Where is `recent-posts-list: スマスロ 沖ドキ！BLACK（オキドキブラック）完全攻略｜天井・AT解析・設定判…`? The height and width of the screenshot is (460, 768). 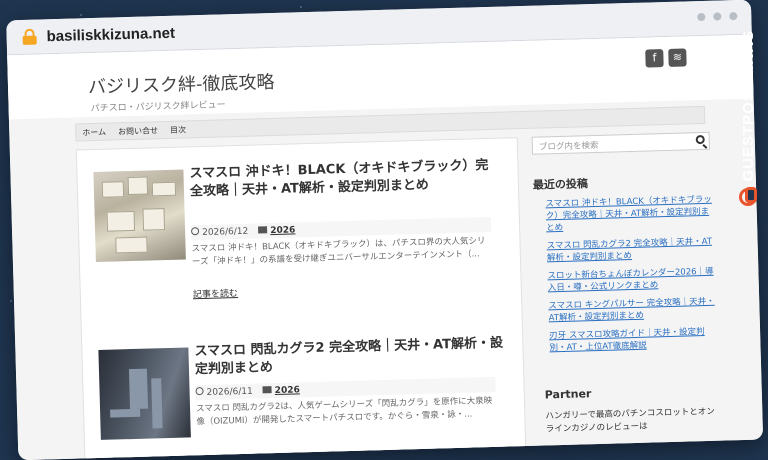 recent-posts-list: スマスロ 沖ドキ！BLACK（オキドキブラック）完全攻略｜天井・AT解析・設定判… is located at coordinates (631, 277).